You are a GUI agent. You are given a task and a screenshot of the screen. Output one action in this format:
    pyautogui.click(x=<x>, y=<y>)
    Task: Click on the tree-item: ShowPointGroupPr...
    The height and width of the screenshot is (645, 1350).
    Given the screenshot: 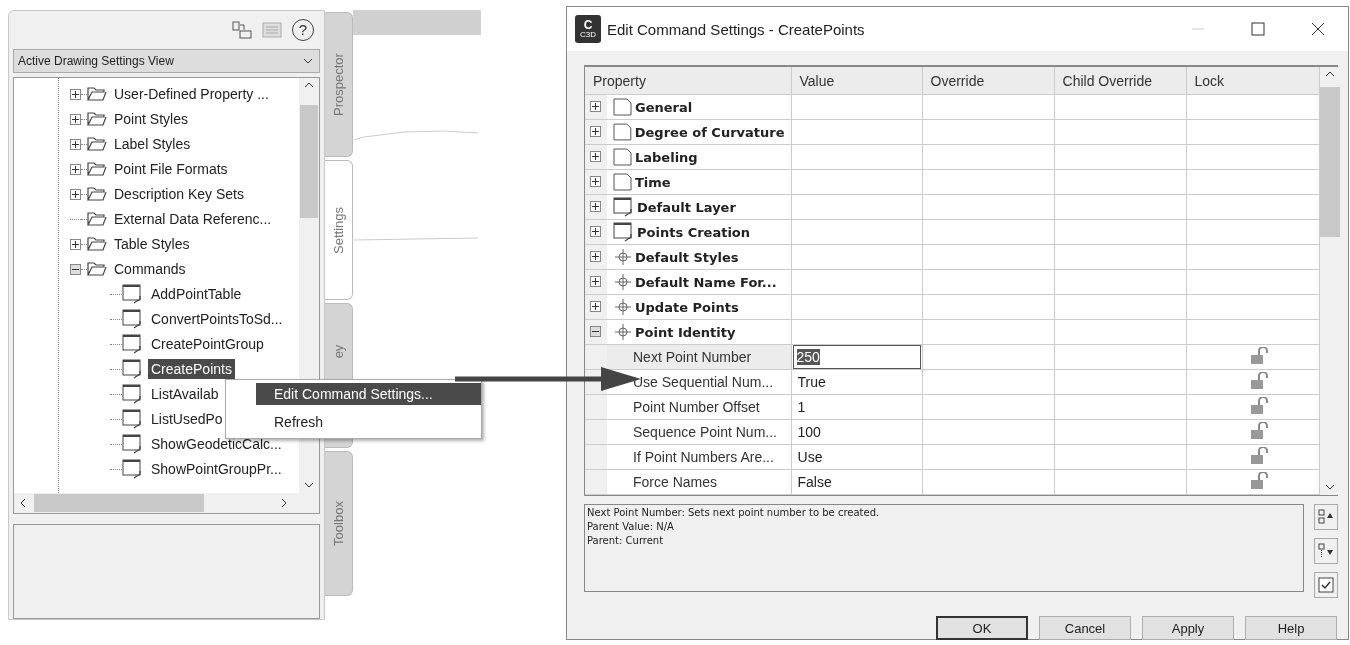 What is the action you would take?
    pyautogui.click(x=216, y=469)
    